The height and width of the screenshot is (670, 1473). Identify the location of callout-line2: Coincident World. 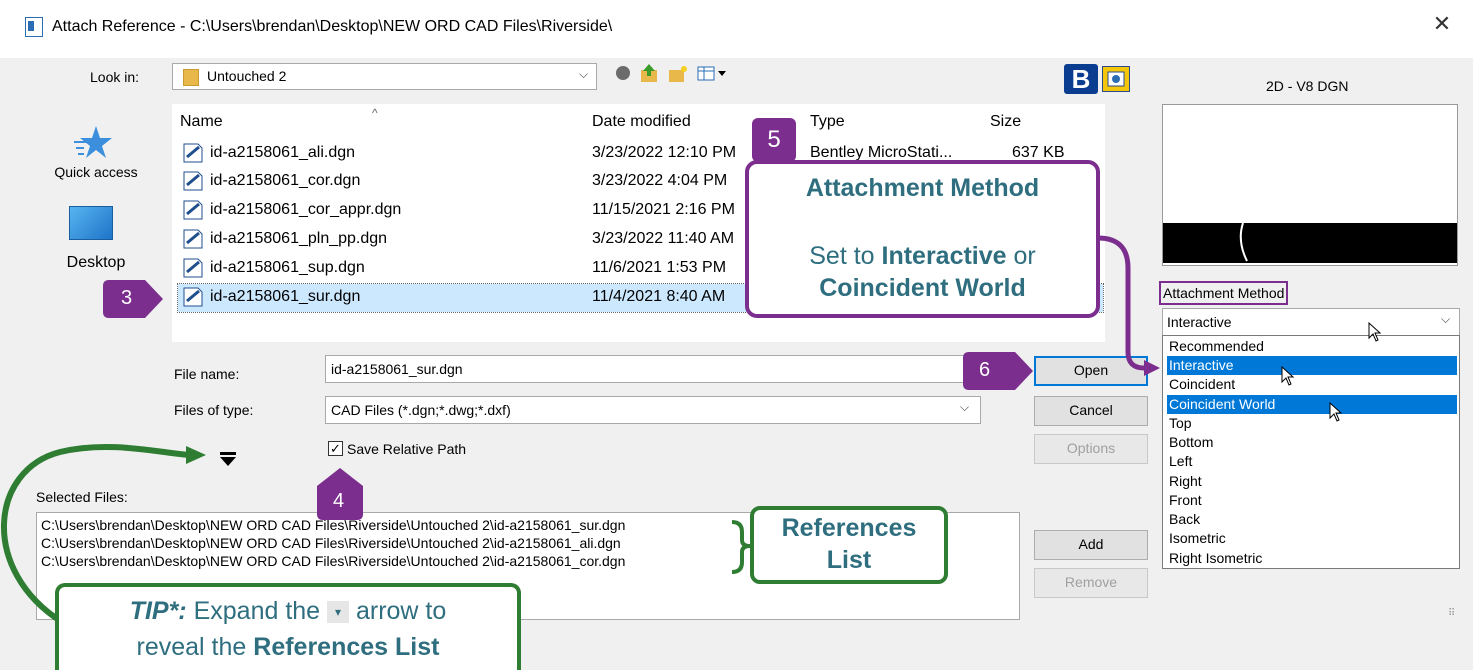
(922, 288).